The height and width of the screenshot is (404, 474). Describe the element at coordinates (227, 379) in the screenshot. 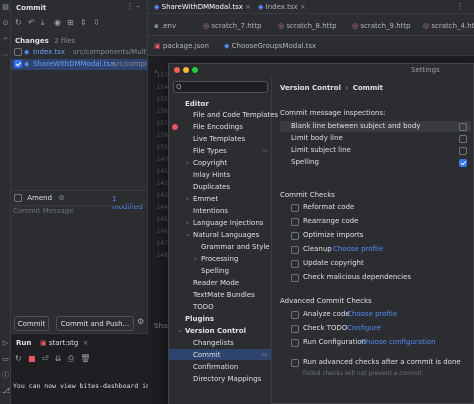

I see `tree-item-directory-mappings: Directory Mappings` at that location.